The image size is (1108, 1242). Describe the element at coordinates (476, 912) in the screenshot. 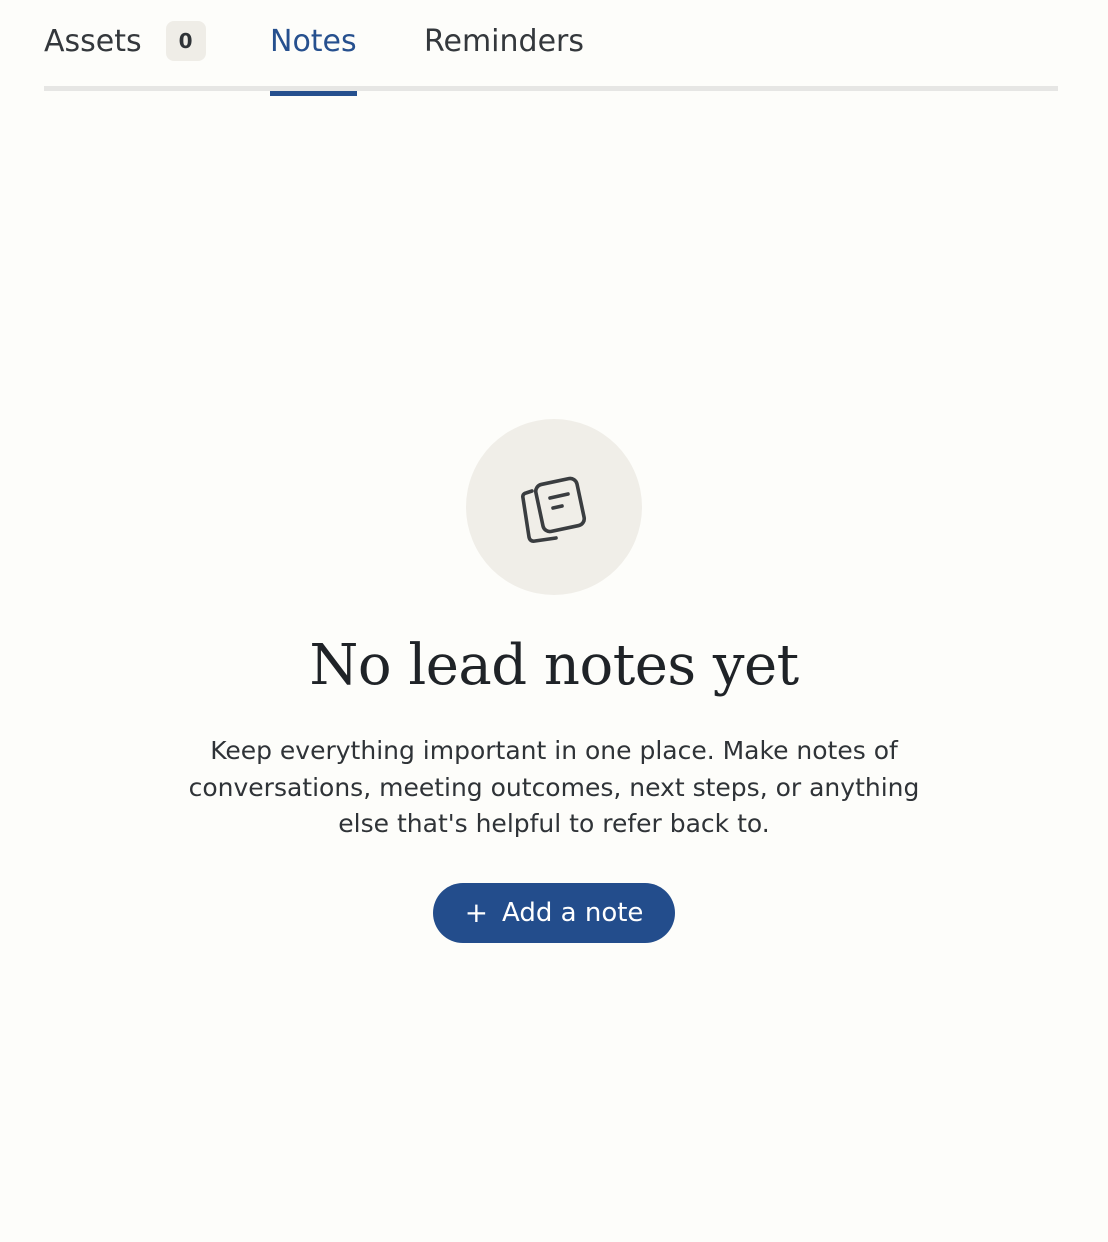

I see `plus-icon: +` at that location.